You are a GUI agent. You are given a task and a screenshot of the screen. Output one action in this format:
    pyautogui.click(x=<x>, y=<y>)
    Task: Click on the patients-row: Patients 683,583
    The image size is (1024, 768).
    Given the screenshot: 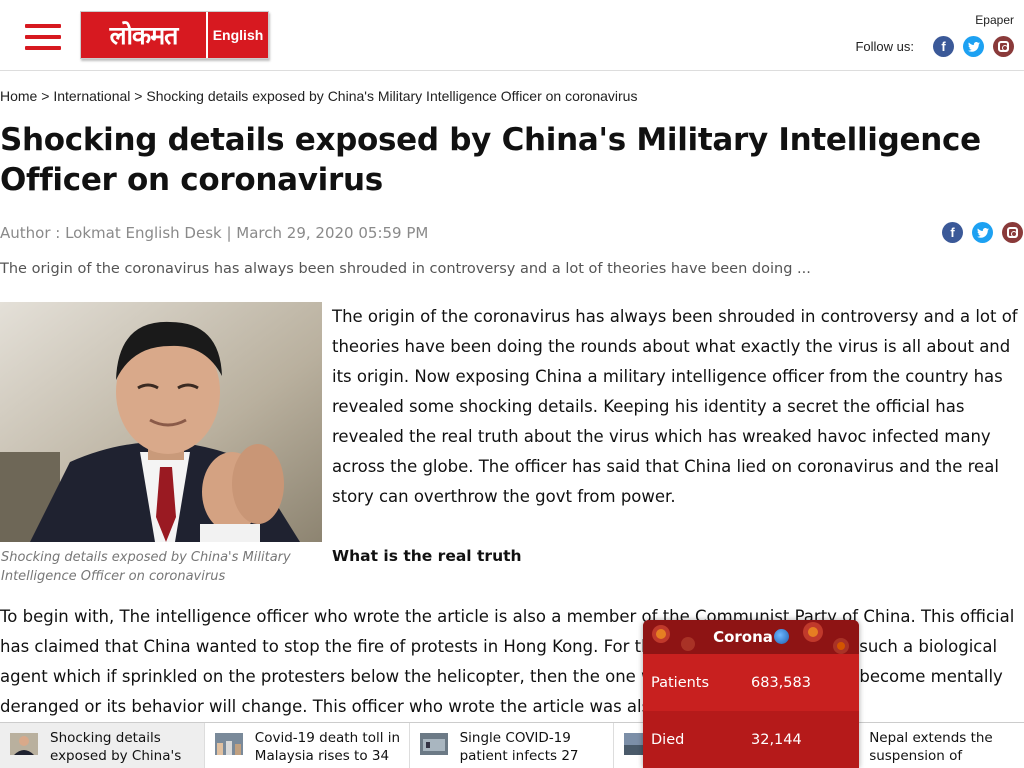 What is the action you would take?
    pyautogui.click(x=751, y=682)
    